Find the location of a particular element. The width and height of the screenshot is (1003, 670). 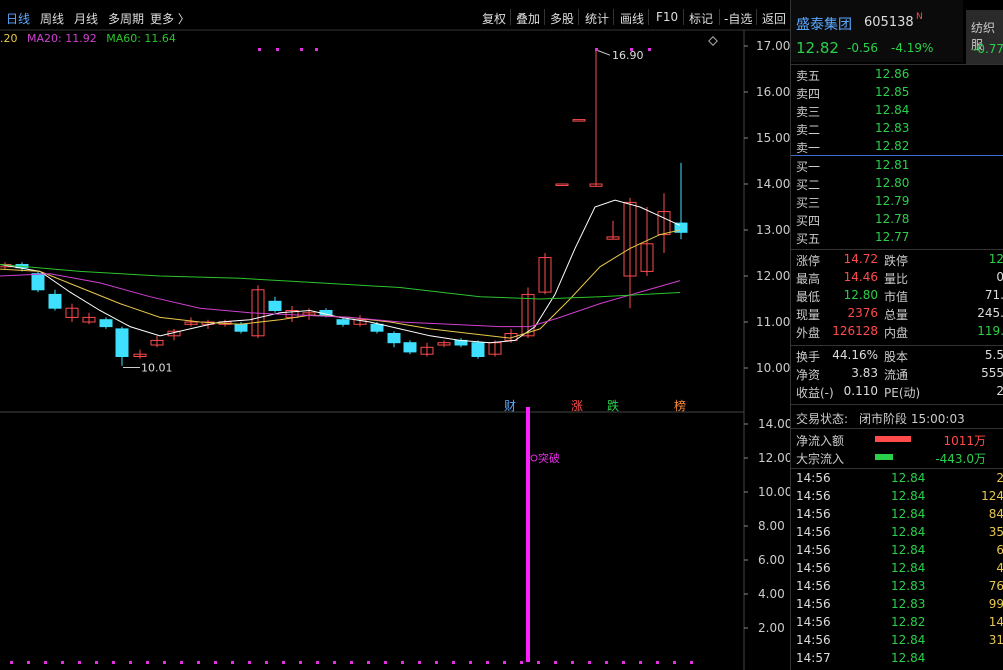

bid-row: 买三 12.79 is located at coordinates (897, 203).